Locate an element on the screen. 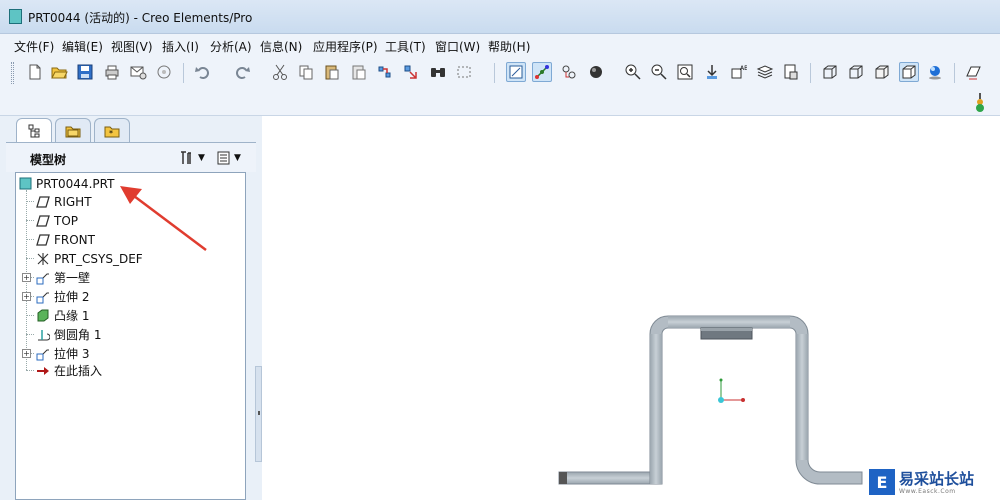 This screenshot has width=1000, height=500. print-icon is located at coordinates (112, 72).